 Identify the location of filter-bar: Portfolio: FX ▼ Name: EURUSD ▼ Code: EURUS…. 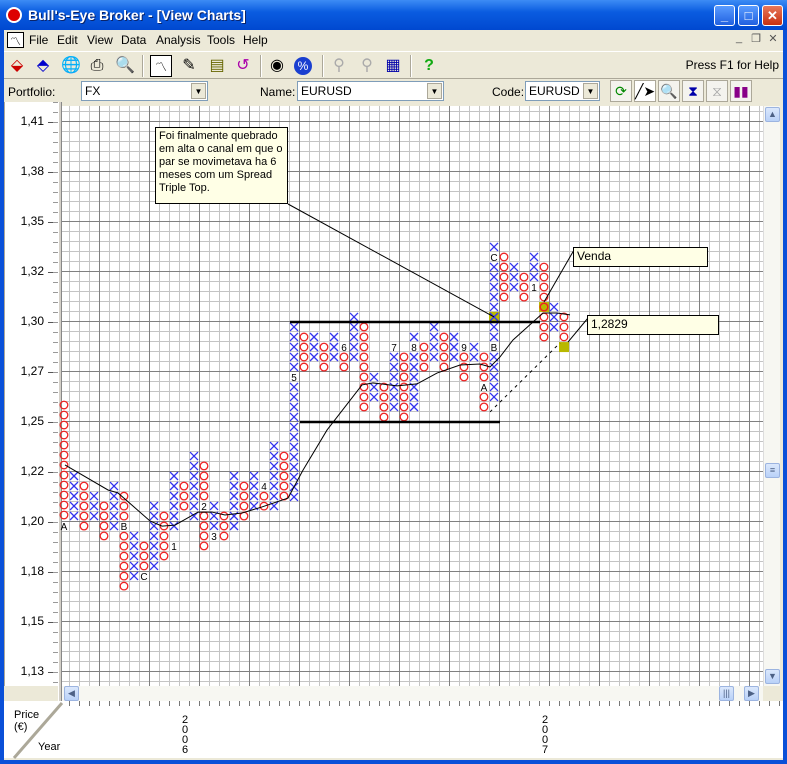
(393, 91).